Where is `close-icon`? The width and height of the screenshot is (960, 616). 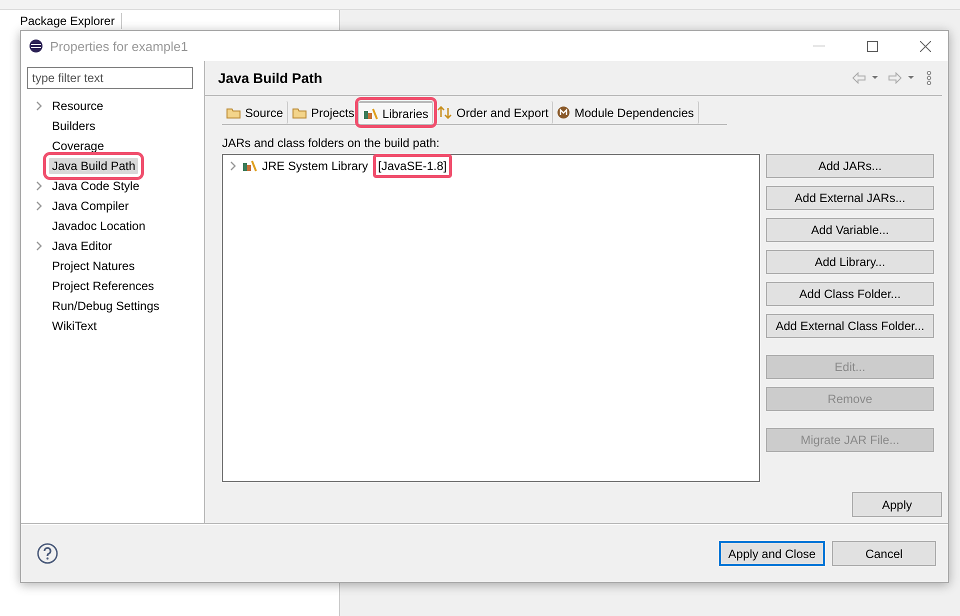 close-icon is located at coordinates (925, 46).